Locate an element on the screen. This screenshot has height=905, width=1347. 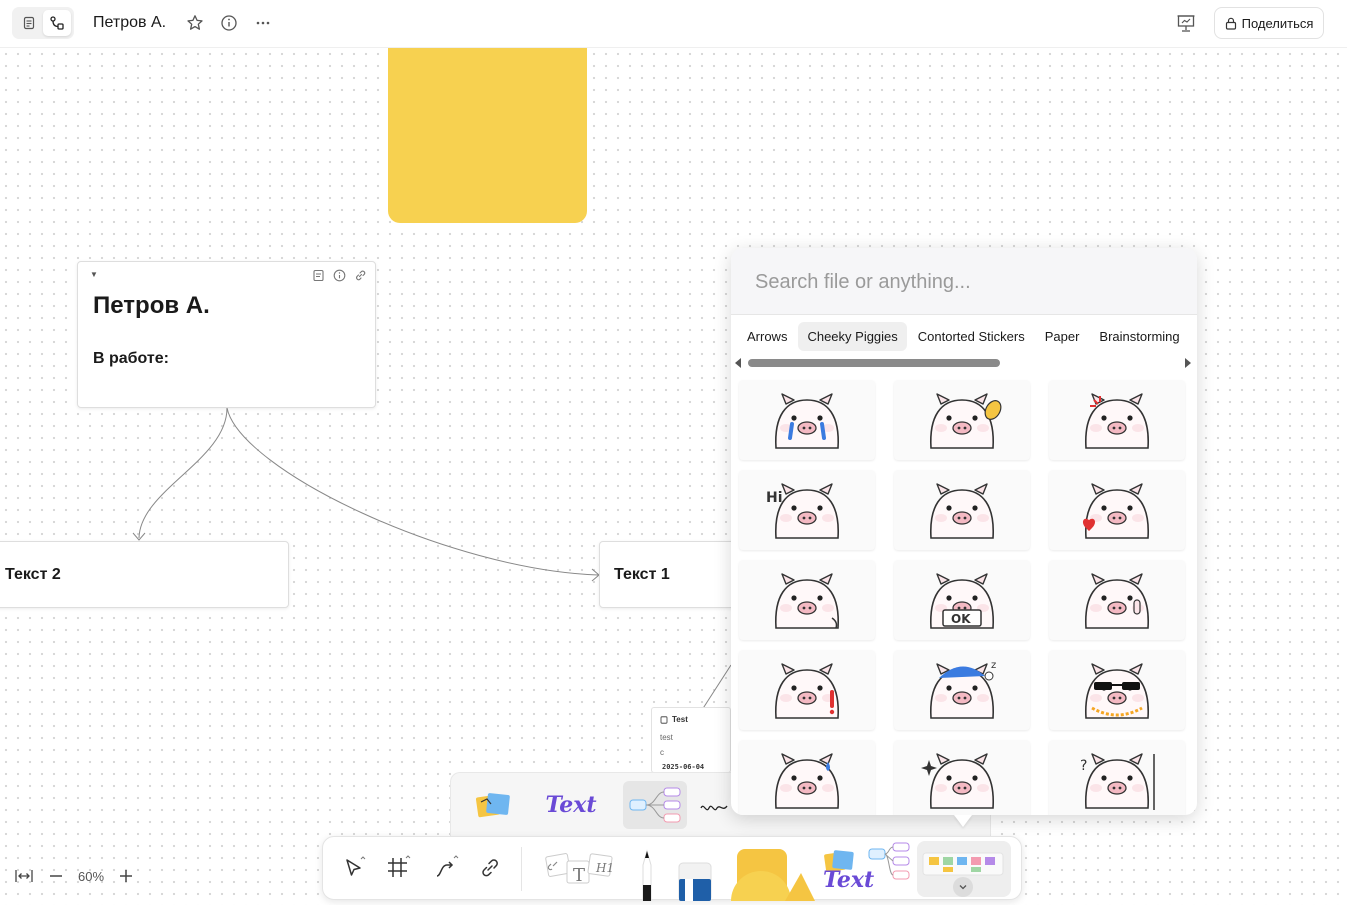
linked-doc-card: Test test c 2025-06-04 is located at coordinates (691, 740).